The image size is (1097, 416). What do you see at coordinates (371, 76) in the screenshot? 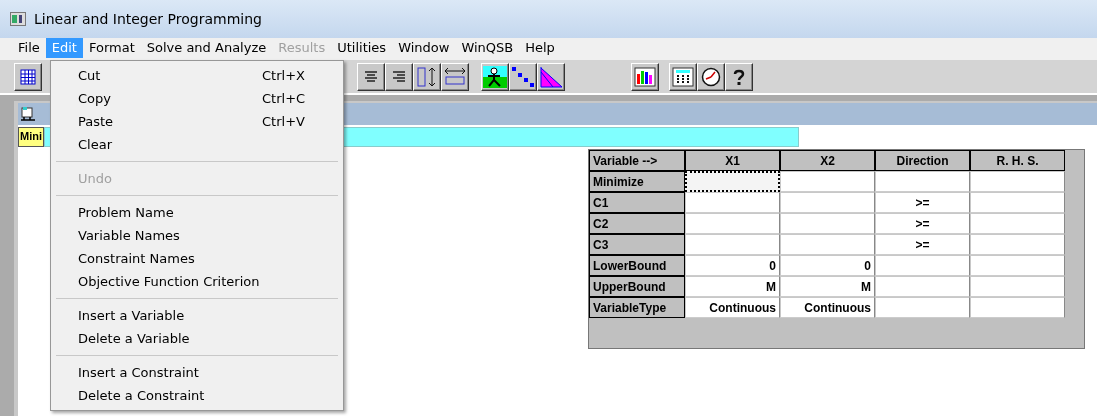
I see `align-center-icon` at bounding box center [371, 76].